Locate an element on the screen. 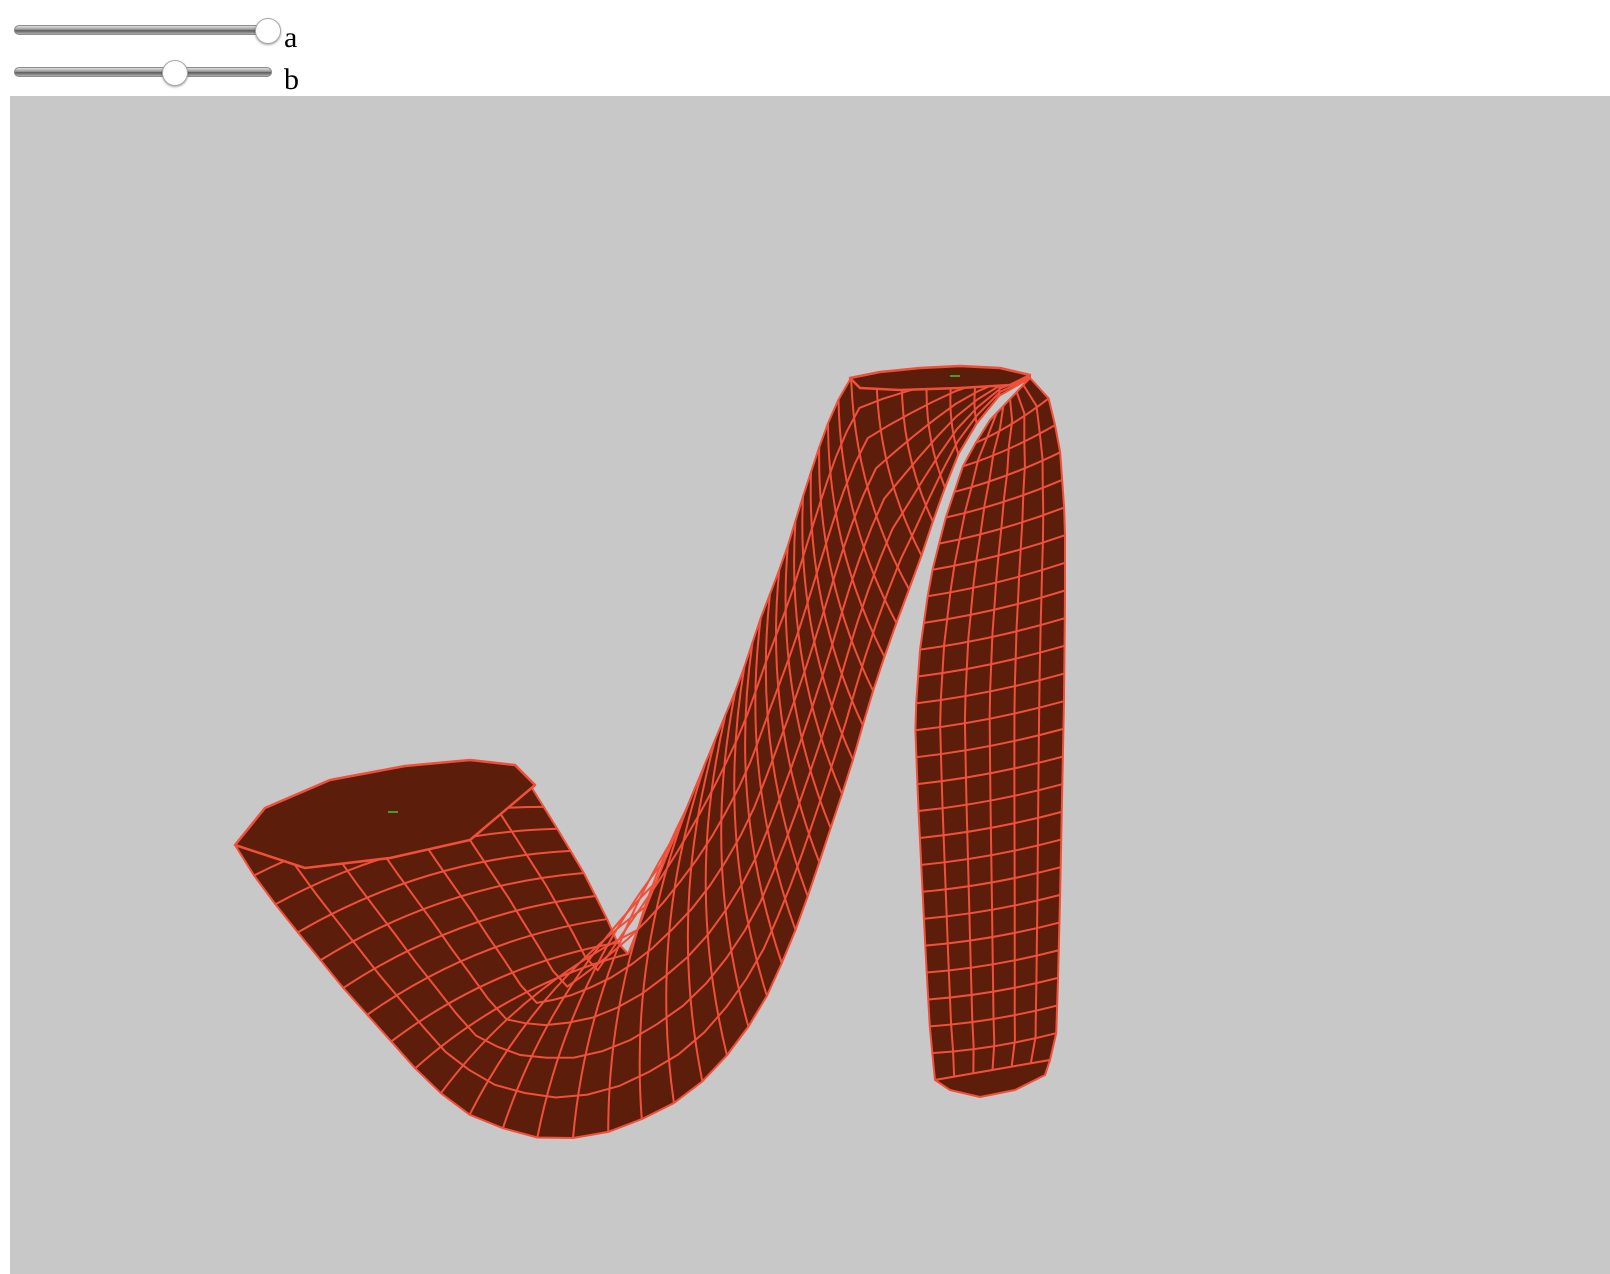 The image size is (1610, 1274). slider-b-track is located at coordinates (143, 72).